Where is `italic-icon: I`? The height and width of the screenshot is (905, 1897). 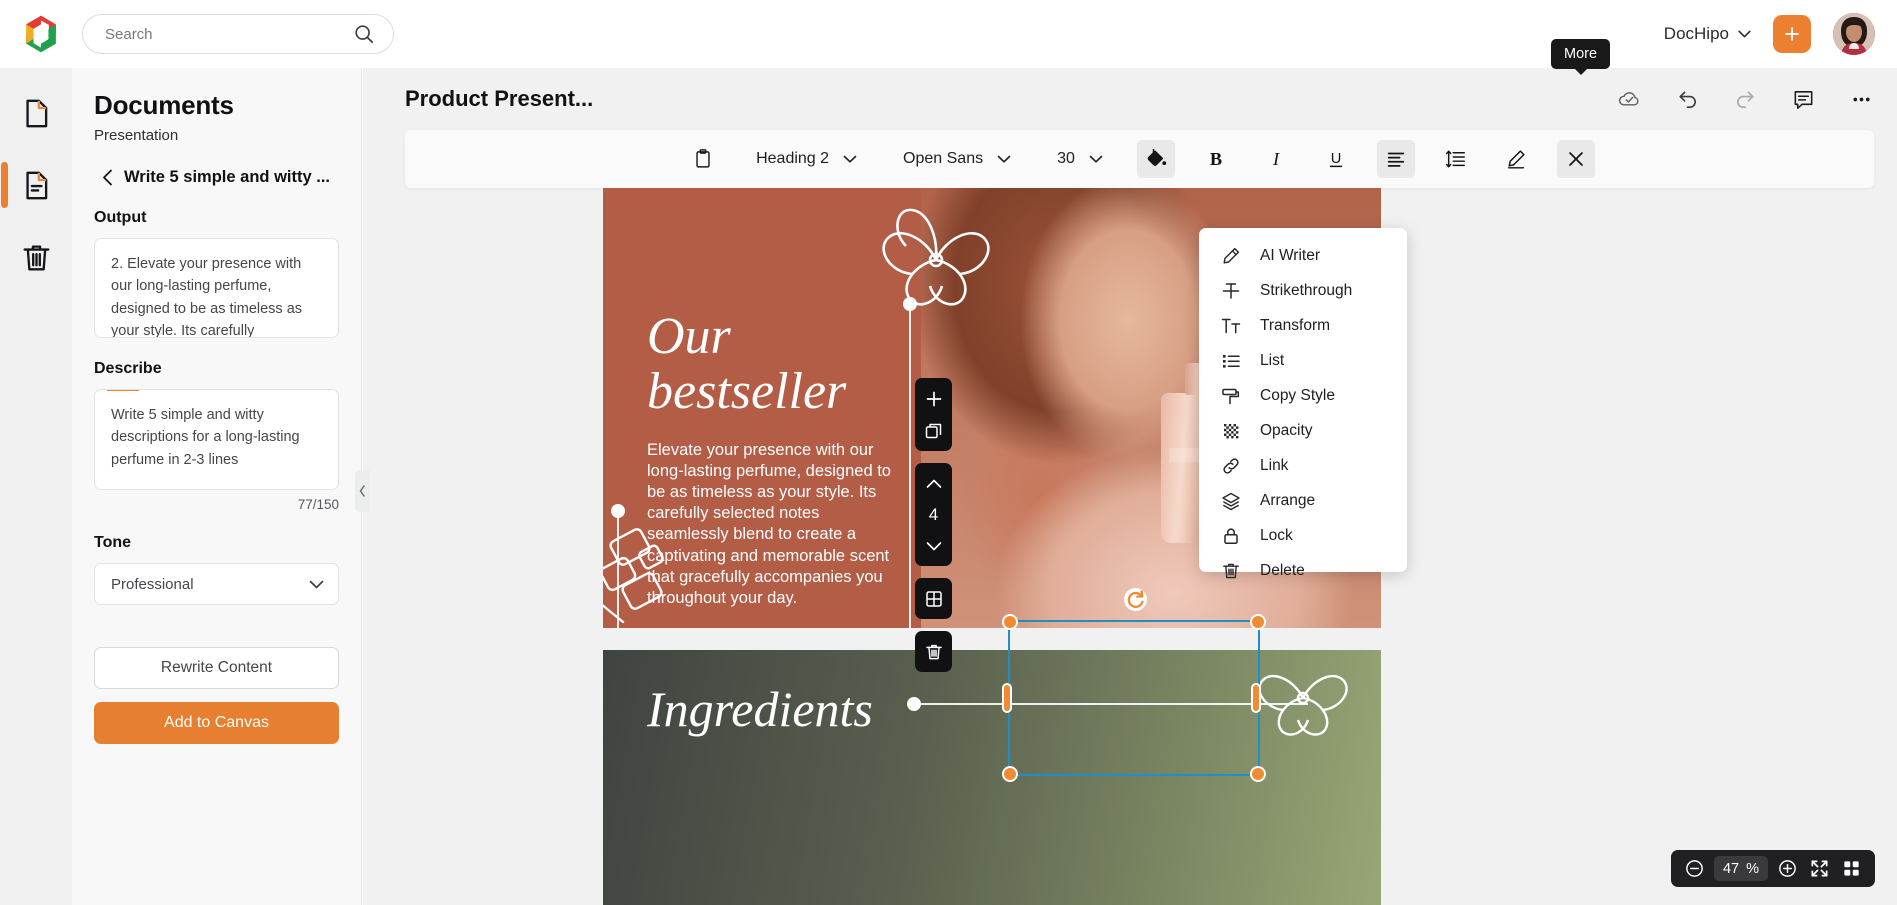
italic-icon: I is located at coordinates (1276, 159).